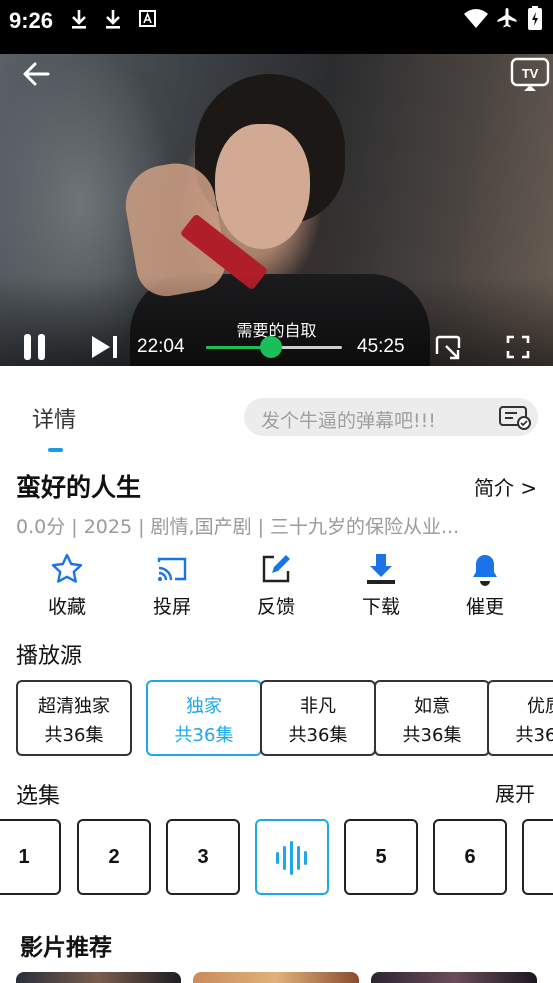 This screenshot has width=553, height=983. I want to click on expand-button: 展开, so click(515, 792).